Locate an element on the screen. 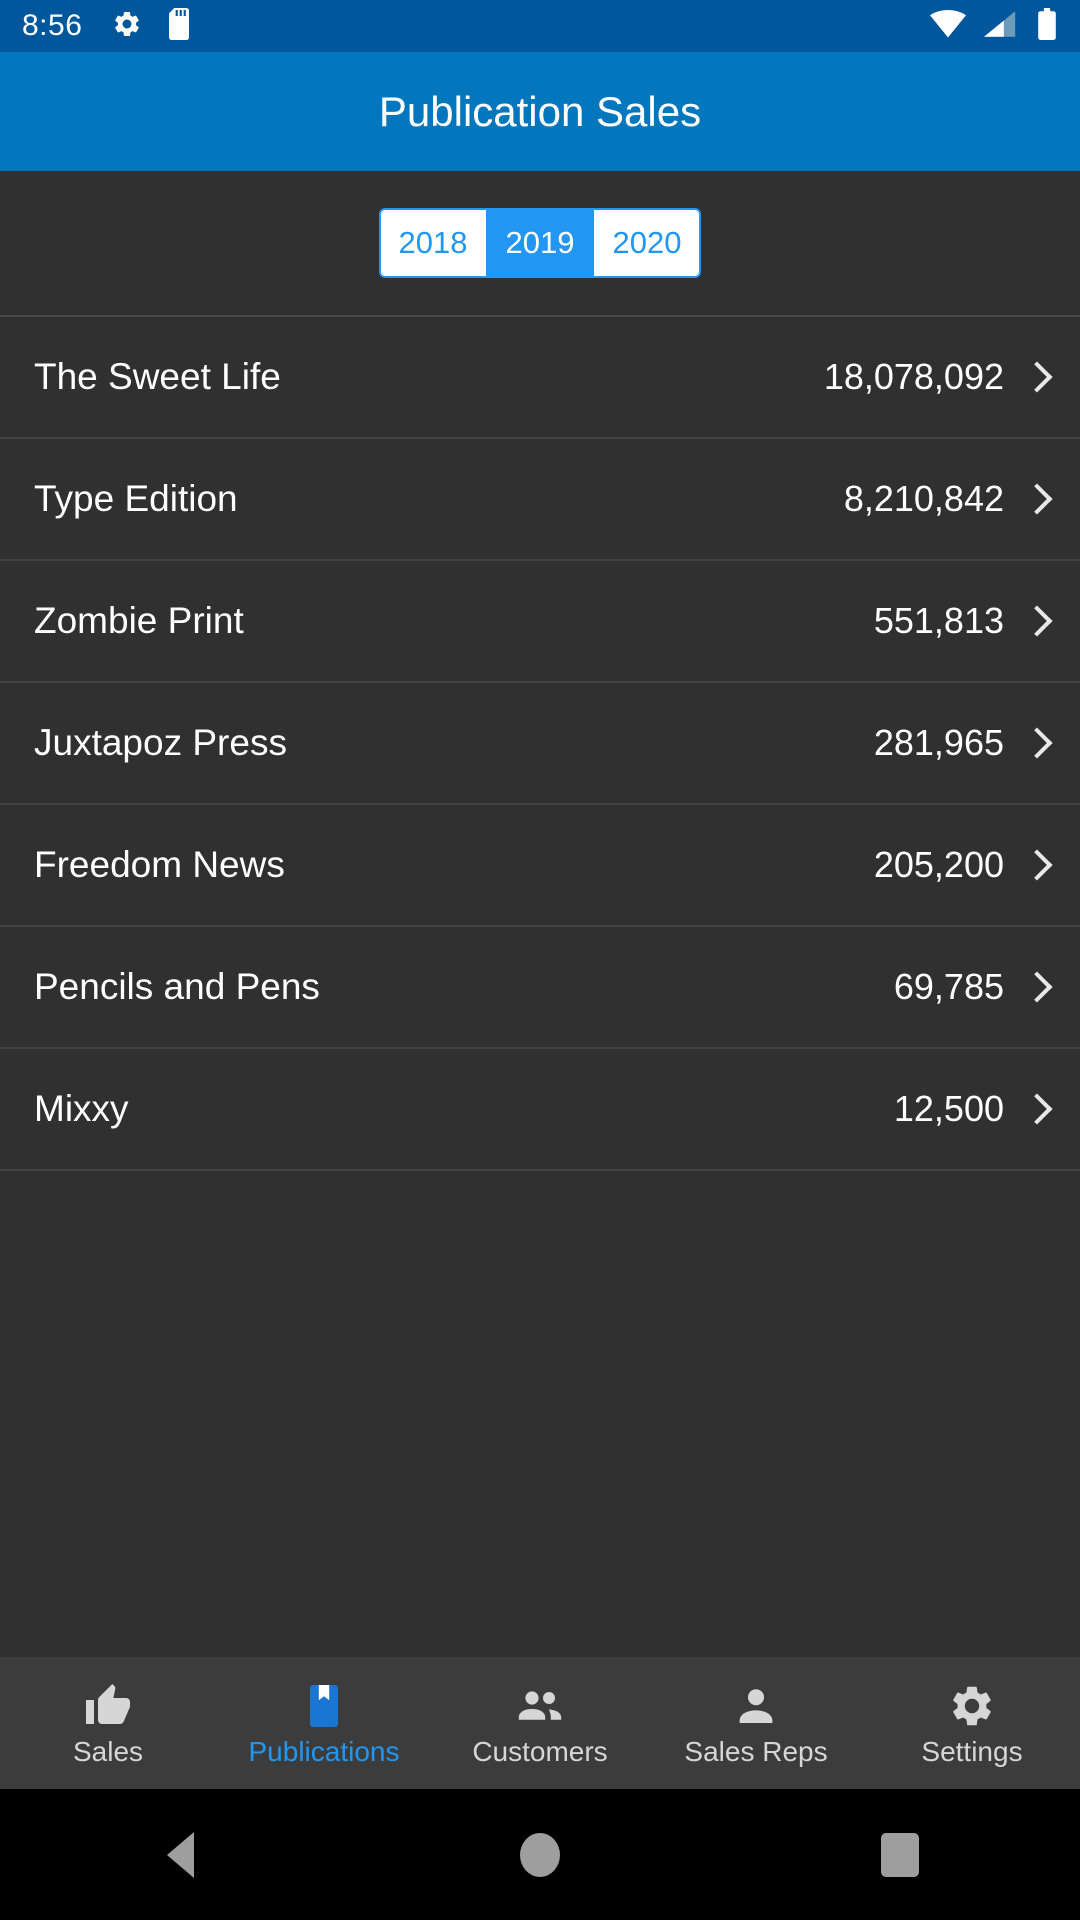  people-icon is located at coordinates (540, 1704).